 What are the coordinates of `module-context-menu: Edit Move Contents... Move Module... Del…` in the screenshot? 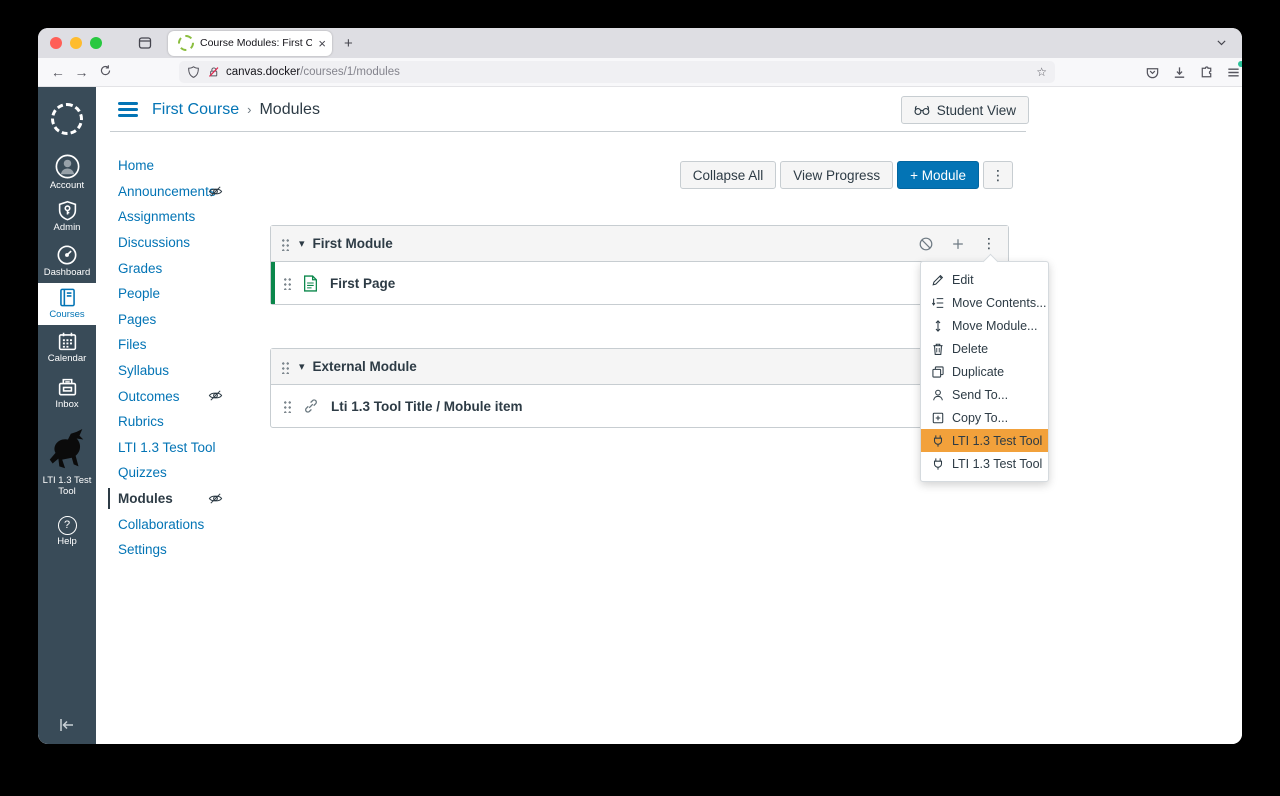 It's located at (984, 367).